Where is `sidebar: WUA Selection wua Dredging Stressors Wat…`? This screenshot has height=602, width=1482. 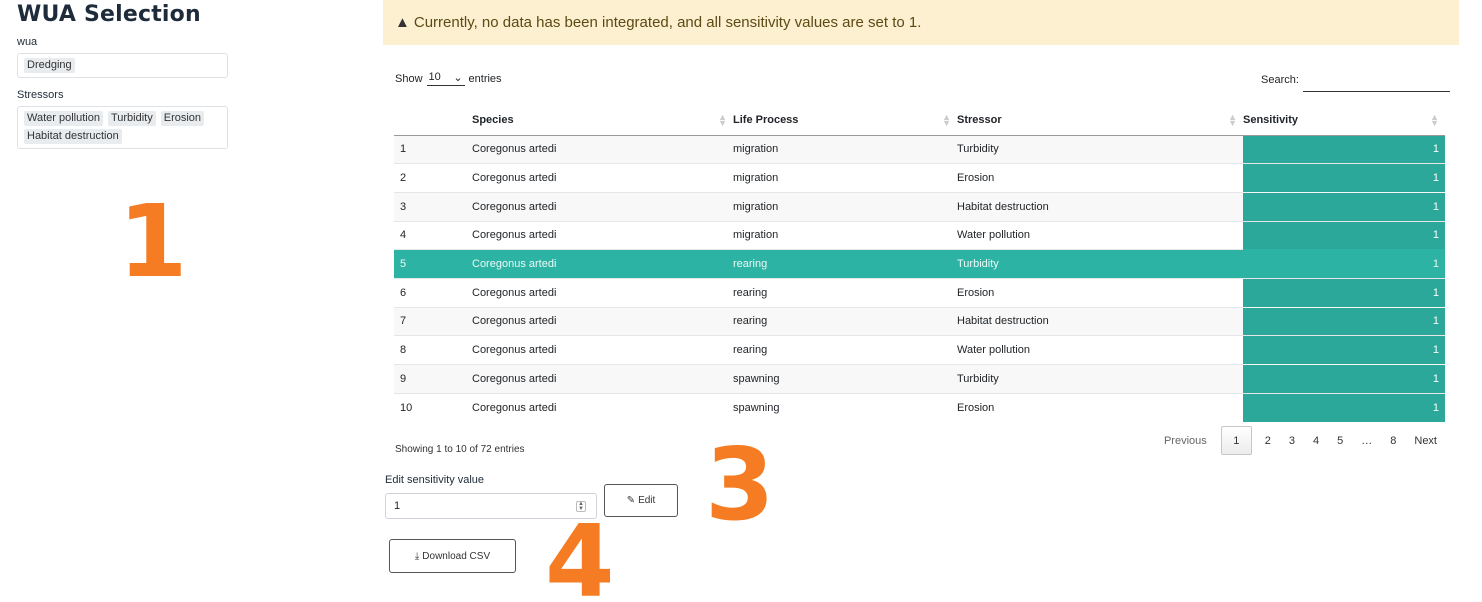
sidebar: WUA Selection wua Dredging Stressors Wat… is located at coordinates (123, 74).